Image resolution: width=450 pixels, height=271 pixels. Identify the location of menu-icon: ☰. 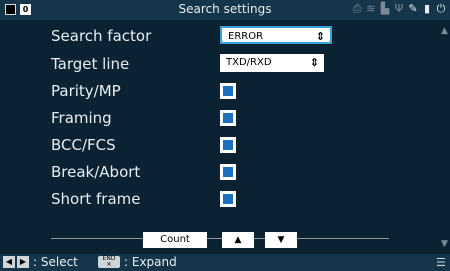
(441, 262).